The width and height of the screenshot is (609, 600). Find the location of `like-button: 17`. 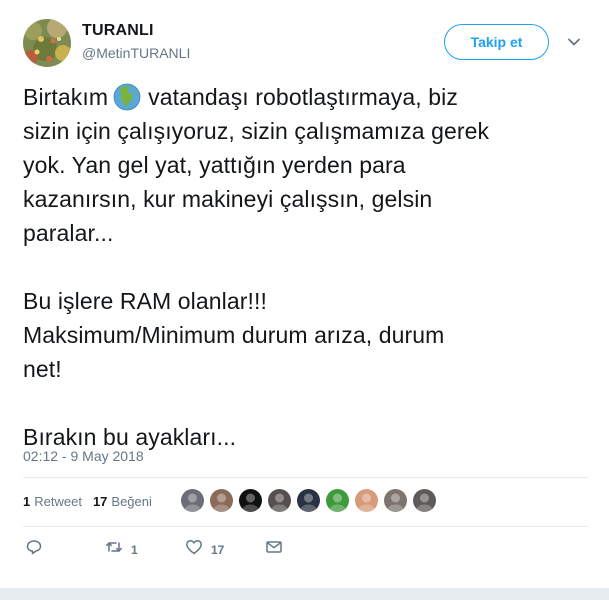

like-button: 17 is located at coordinates (204, 549).